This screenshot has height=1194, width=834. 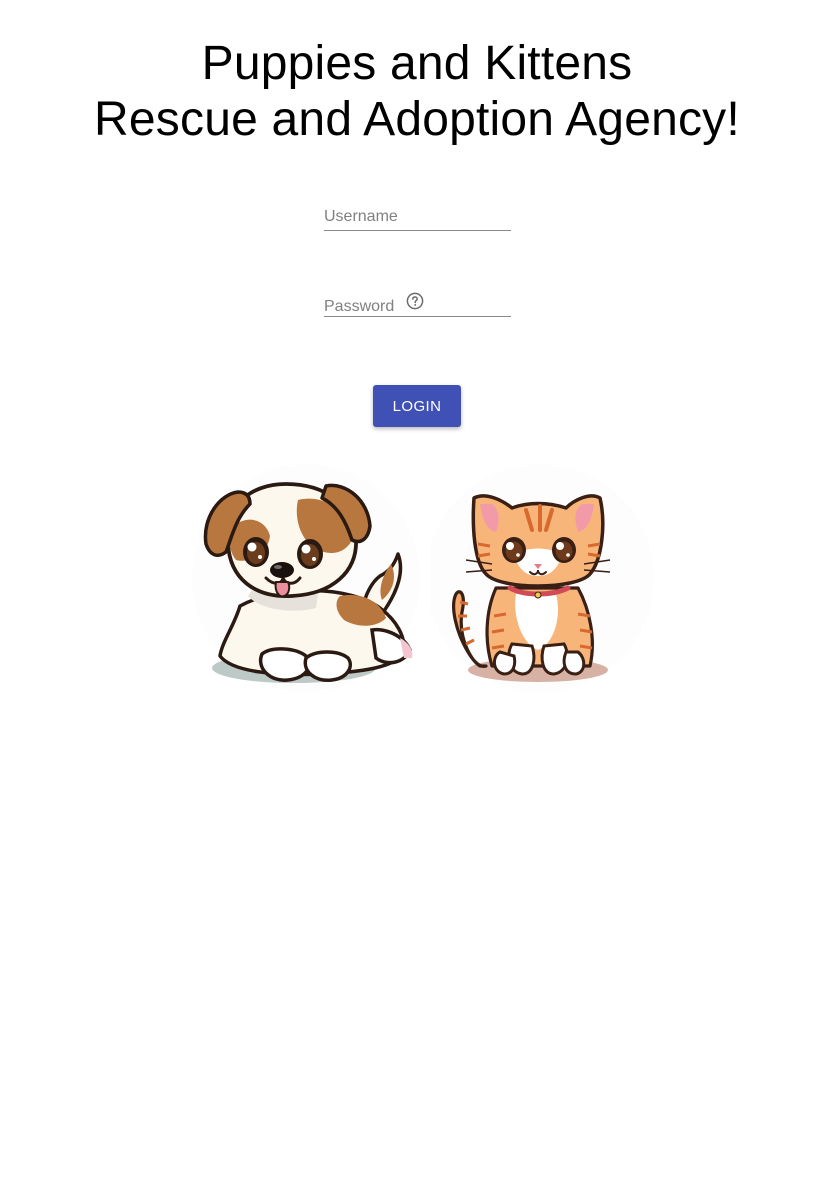 What do you see at coordinates (364, 307) in the screenshot?
I see `password-input` at bounding box center [364, 307].